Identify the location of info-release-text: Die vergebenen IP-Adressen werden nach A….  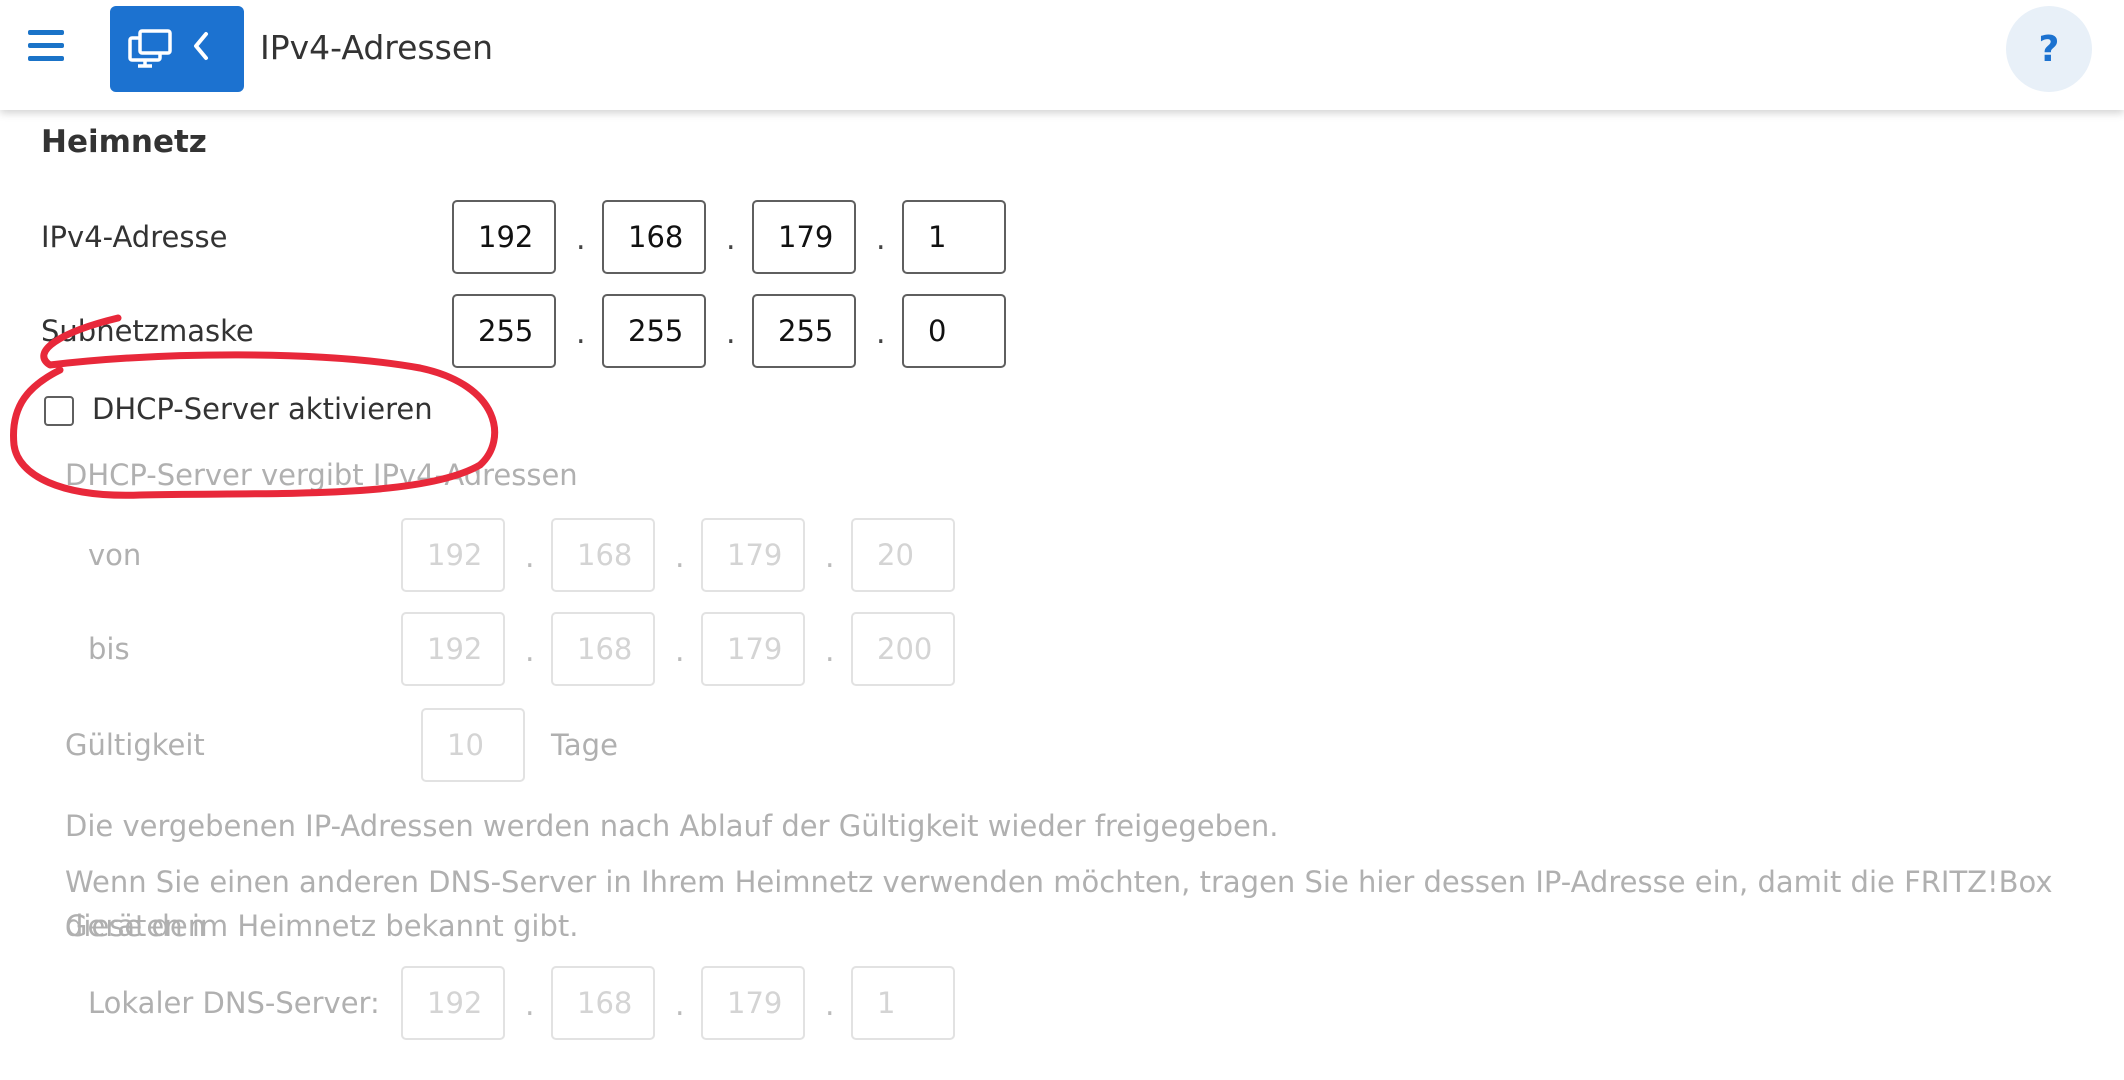
(672, 826).